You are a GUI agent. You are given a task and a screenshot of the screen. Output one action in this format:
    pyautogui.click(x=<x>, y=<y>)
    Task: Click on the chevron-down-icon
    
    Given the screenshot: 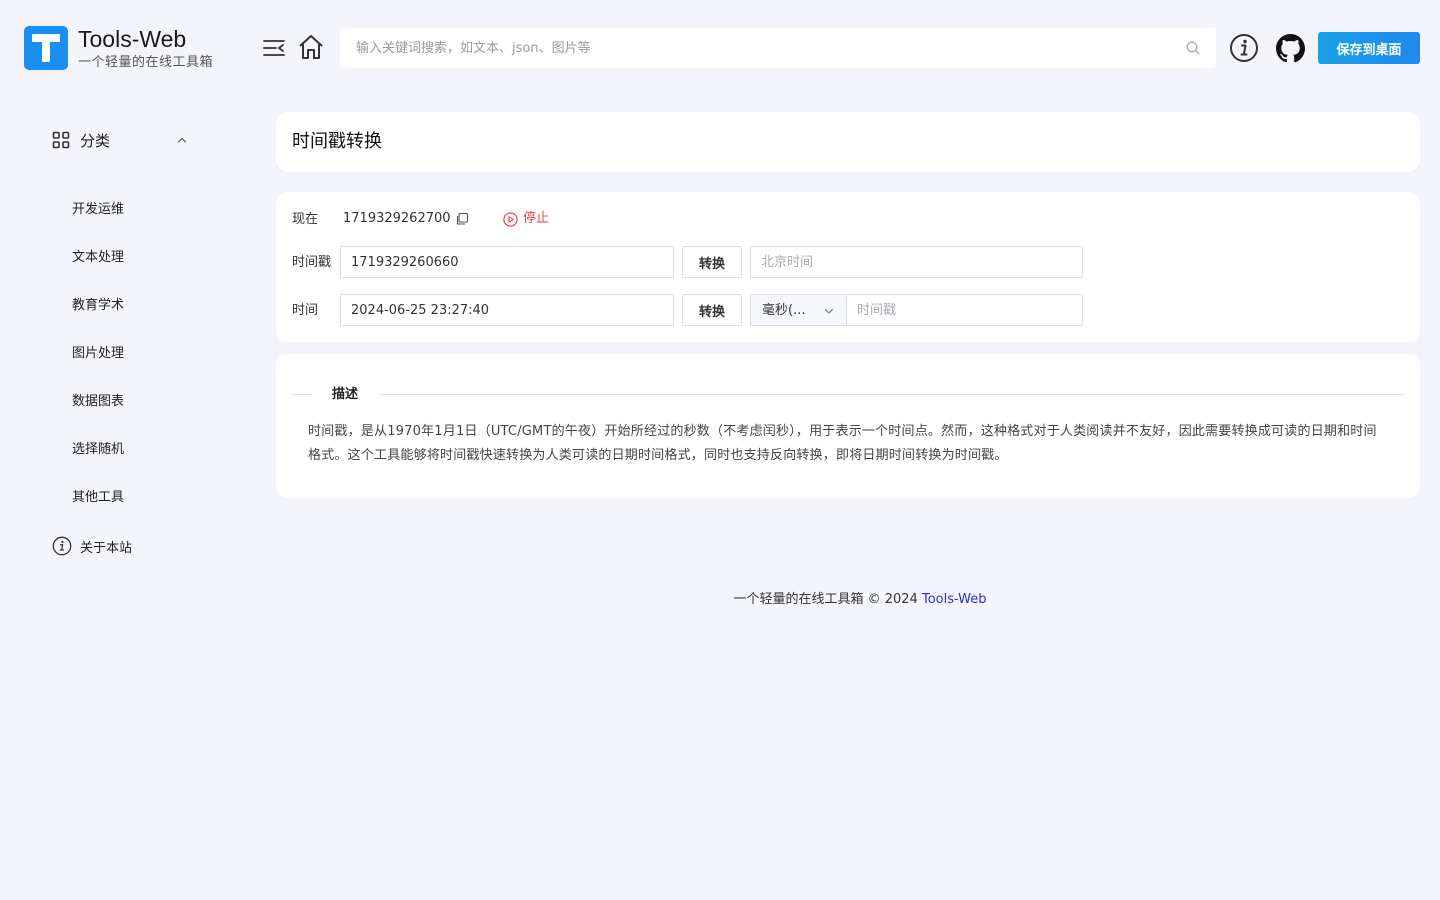 What is the action you would take?
    pyautogui.click(x=829, y=311)
    